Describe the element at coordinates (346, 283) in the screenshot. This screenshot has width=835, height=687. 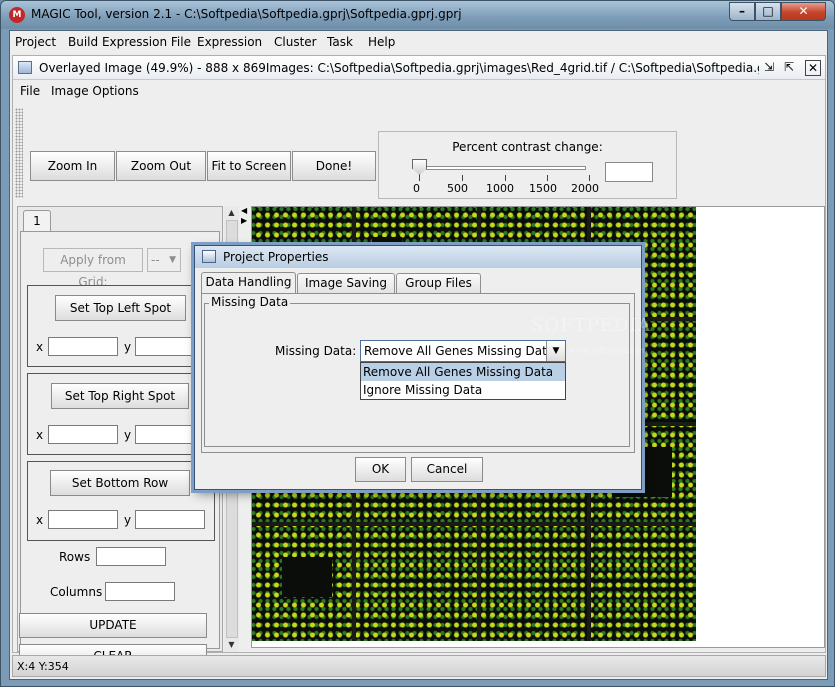
I see `tab-image-saving: Image Saving` at that location.